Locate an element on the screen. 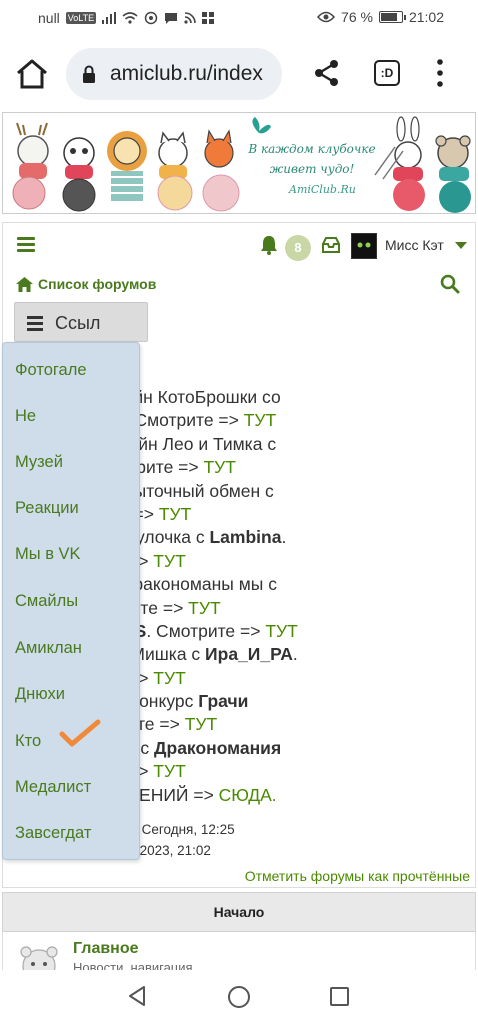 This screenshot has height=1024, width=478. rss-icon is located at coordinates (190, 18).